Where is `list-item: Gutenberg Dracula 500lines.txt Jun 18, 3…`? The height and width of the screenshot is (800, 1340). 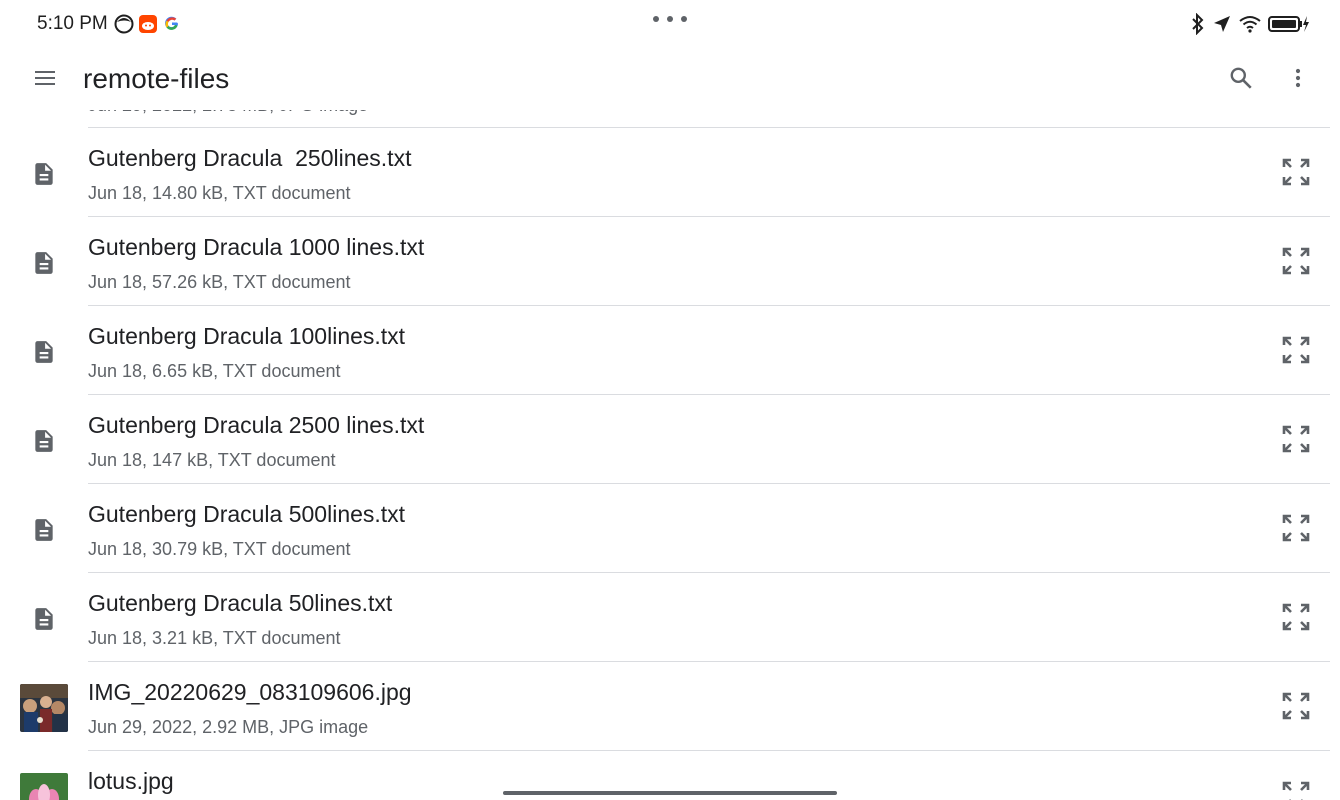
list-item: Gutenberg Dracula 500lines.txt Jun 18, 3… is located at coordinates (670, 528).